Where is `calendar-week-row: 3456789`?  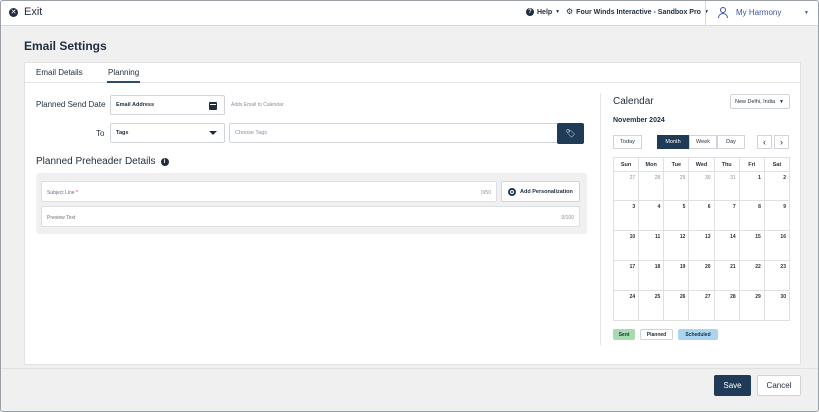
calendar-week-row: 3456789 is located at coordinates (701, 216).